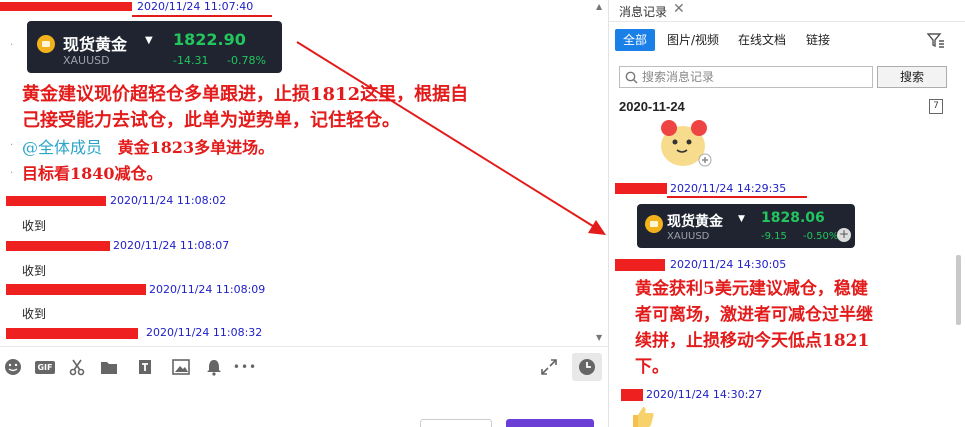  What do you see at coordinates (13, 367) in the screenshot?
I see `emoji-icon` at bounding box center [13, 367].